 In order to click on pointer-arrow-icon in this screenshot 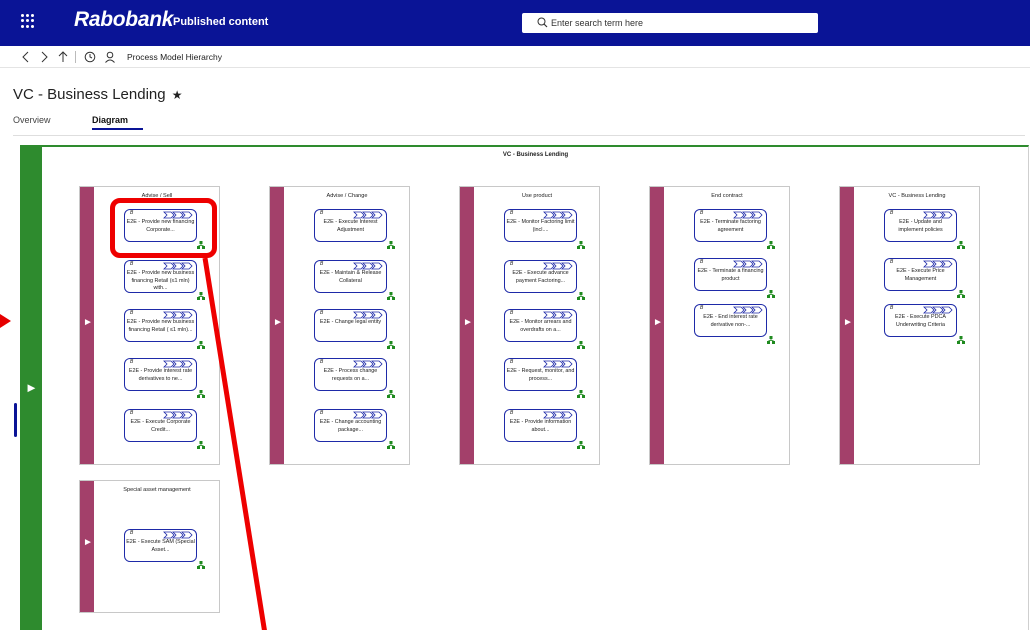, I will do `click(5, 321)`.